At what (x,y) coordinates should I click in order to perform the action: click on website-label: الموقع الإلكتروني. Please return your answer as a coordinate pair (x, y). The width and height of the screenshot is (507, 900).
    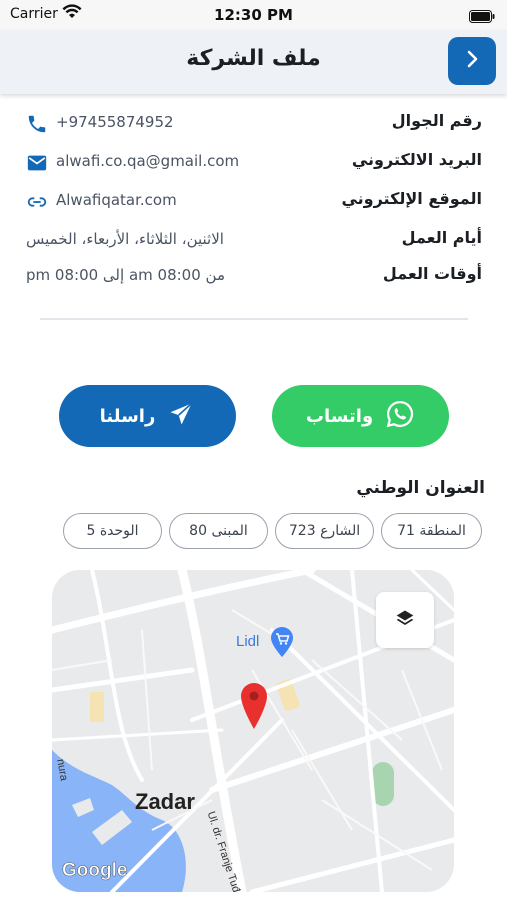
    Looking at the image, I should click on (411, 198).